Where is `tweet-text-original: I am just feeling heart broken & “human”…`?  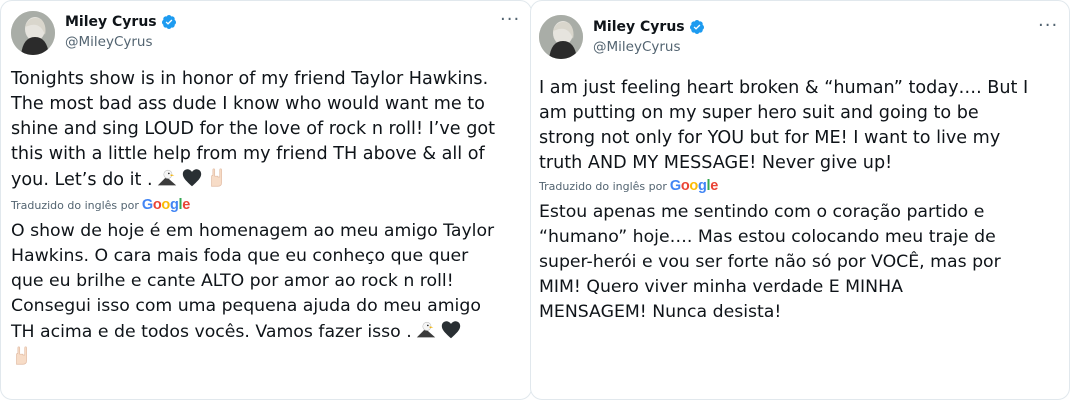
tweet-text-original: I am just feeling heart broken & “human”… is located at coordinates (784, 125).